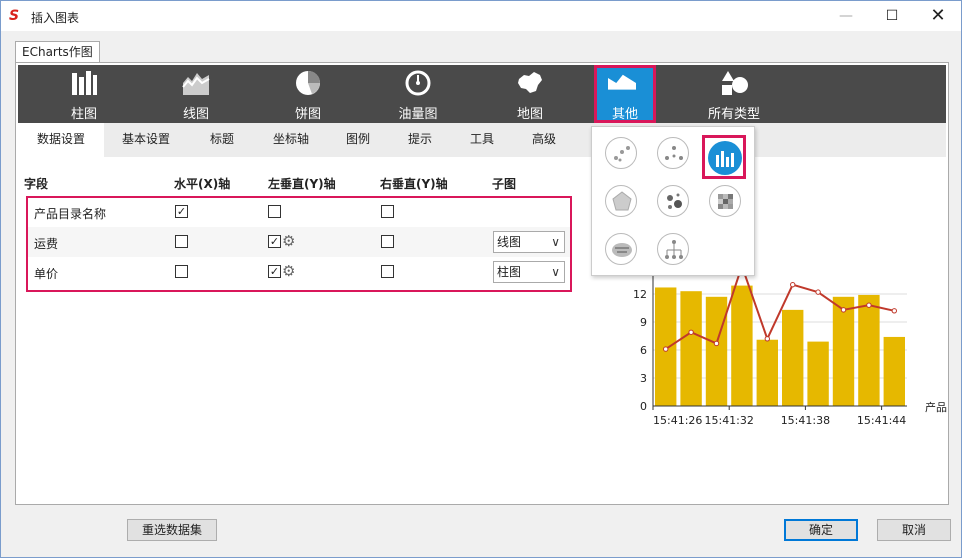 The image size is (962, 558). What do you see at coordinates (733, 114) in the screenshot?
I see `chart-type-label: 所有类型` at bounding box center [733, 114].